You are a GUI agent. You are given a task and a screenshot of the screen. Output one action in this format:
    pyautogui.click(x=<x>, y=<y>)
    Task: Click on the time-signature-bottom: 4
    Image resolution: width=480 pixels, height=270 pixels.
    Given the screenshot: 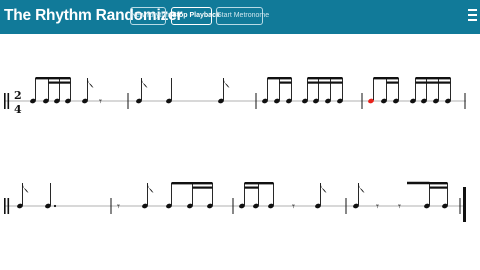 What is the action you would take?
    pyautogui.click(x=18, y=109)
    